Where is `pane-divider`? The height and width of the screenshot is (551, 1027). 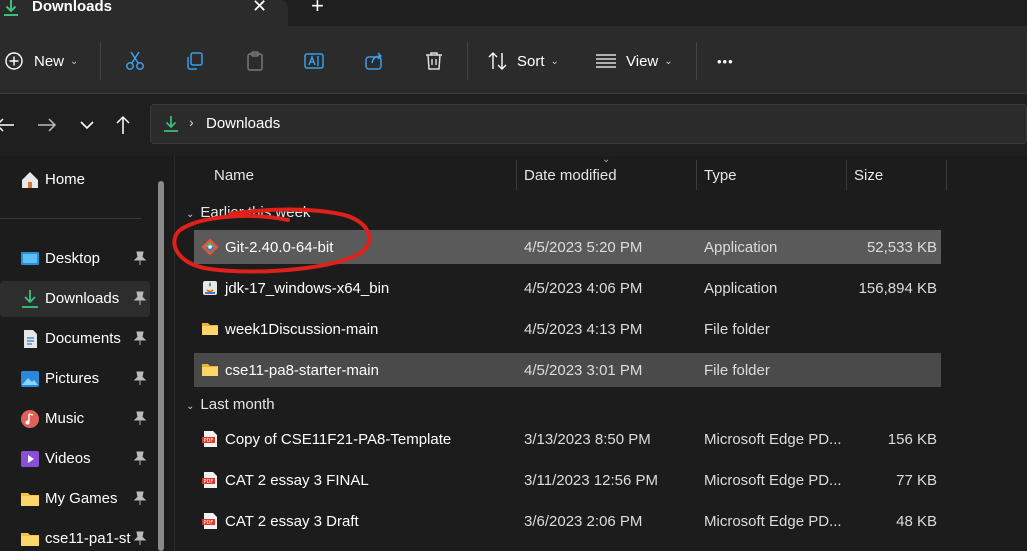
pane-divider is located at coordinates (174, 353).